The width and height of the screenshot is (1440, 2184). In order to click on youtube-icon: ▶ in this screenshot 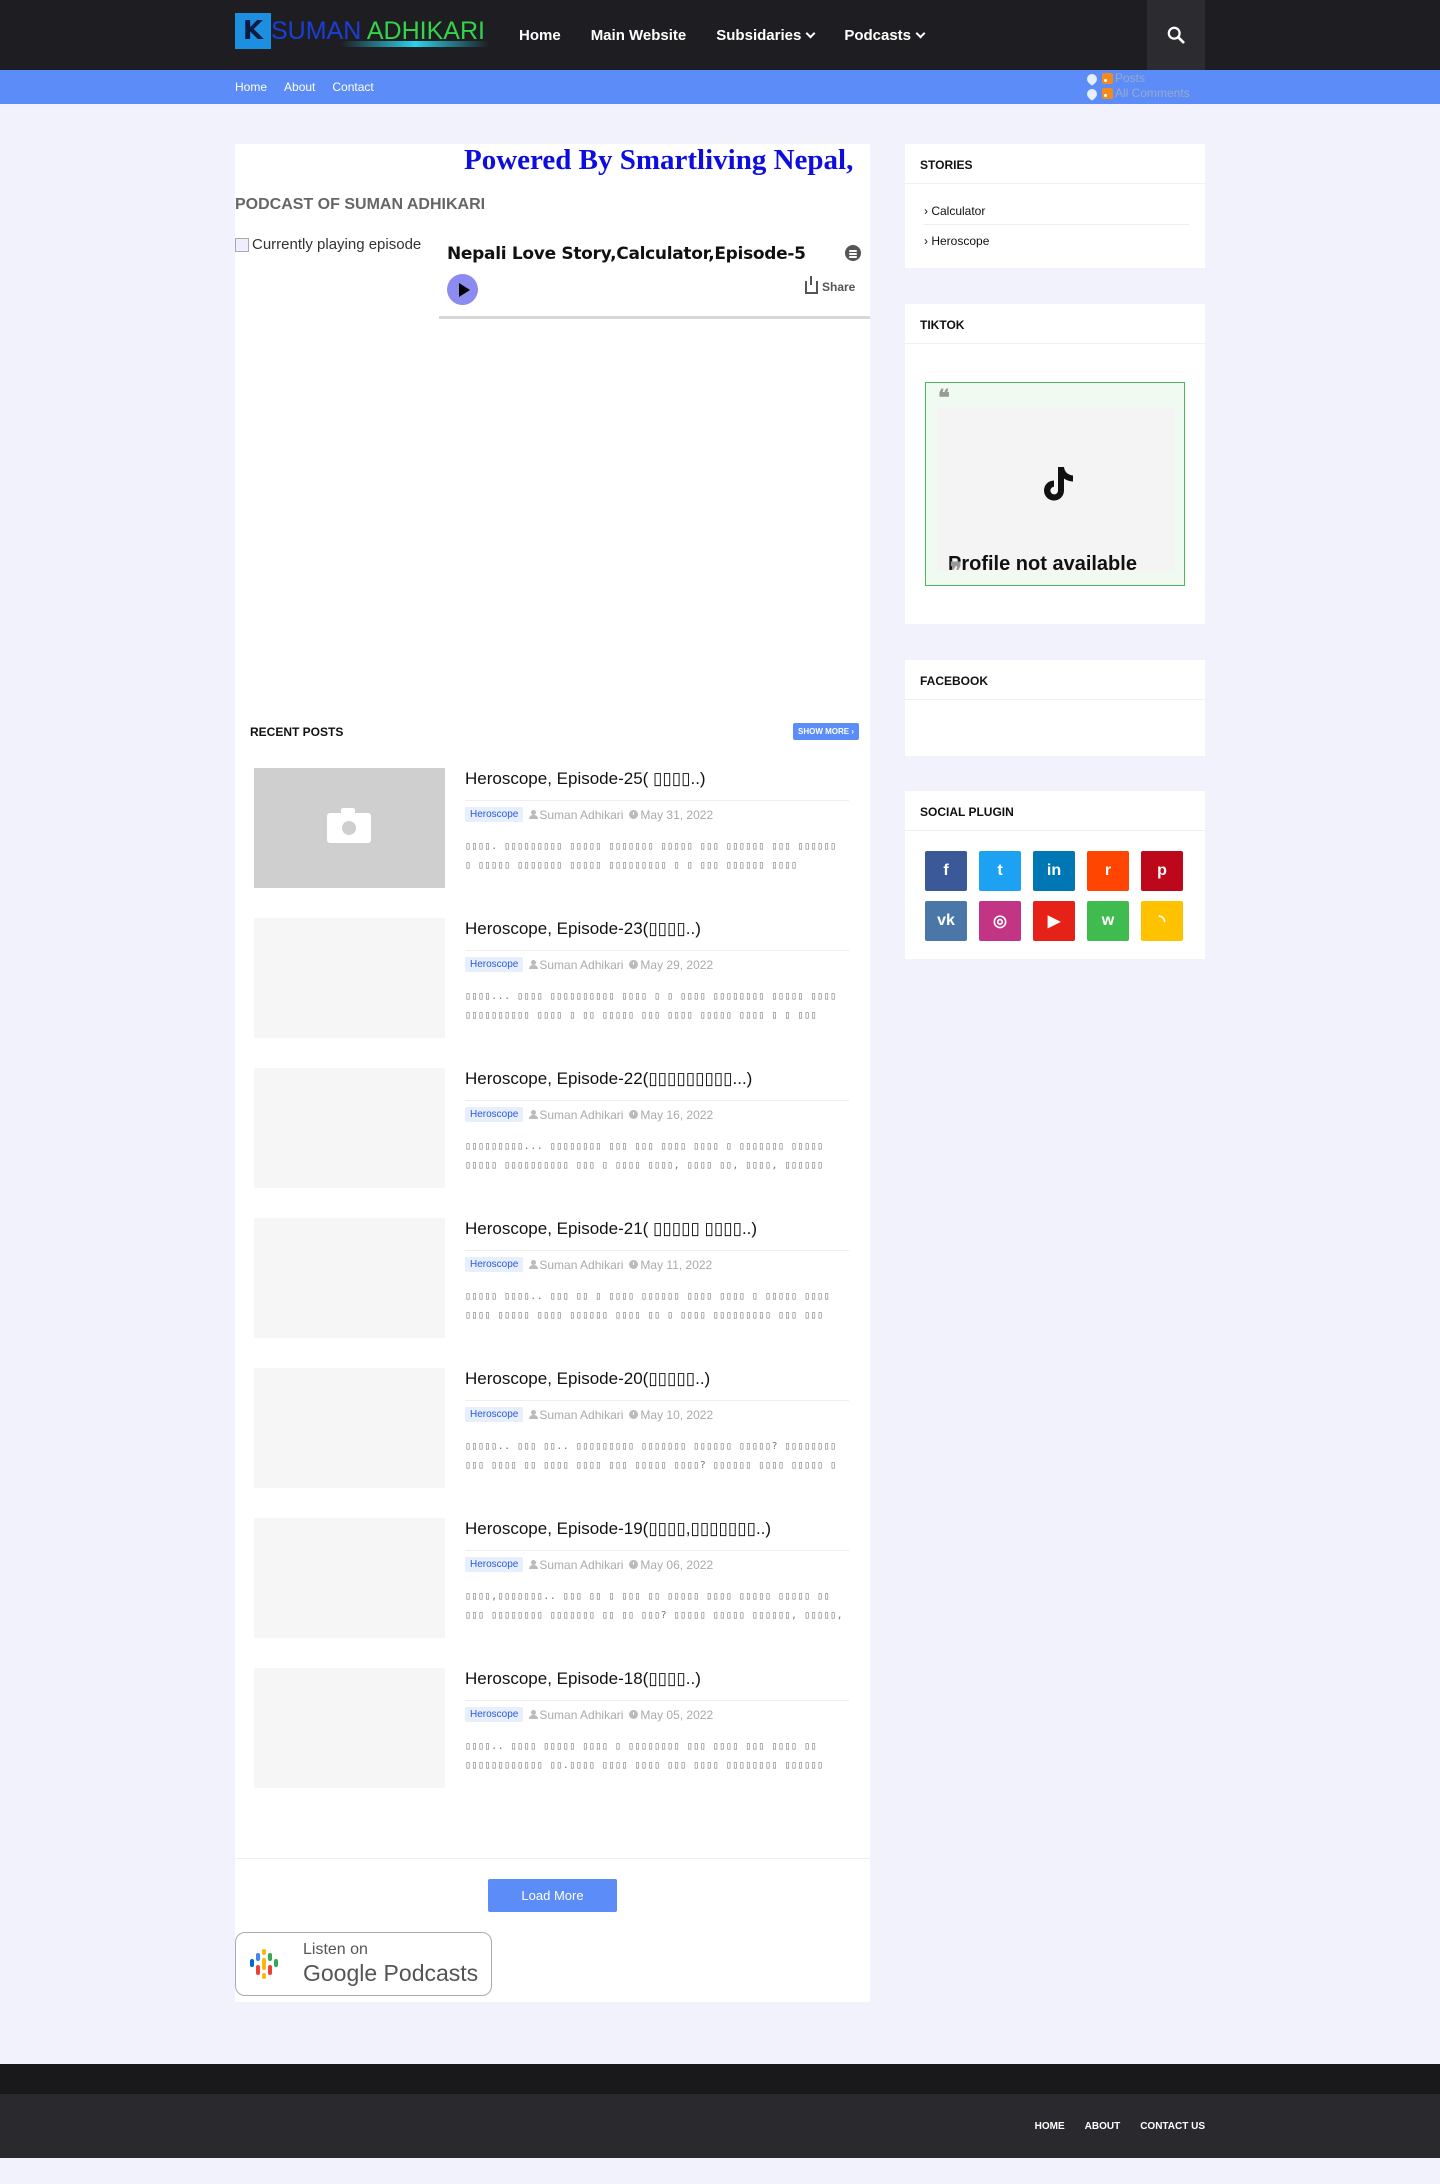, I will do `click(1054, 921)`.